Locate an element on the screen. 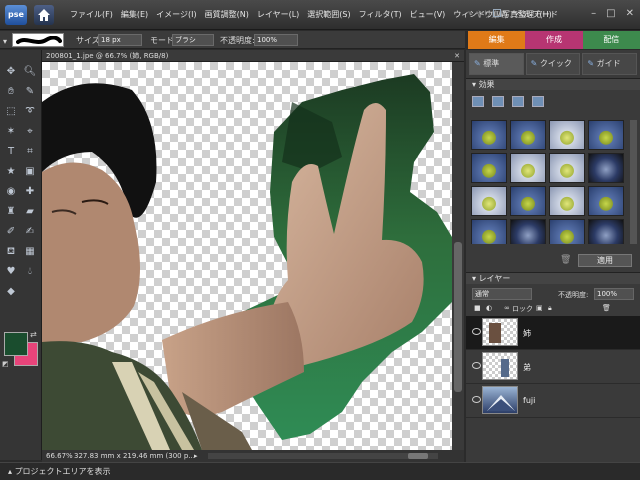 Image resolution: width=640 pixels, height=480 pixels. menu-image: イメージ(I) is located at coordinates (176, 14).